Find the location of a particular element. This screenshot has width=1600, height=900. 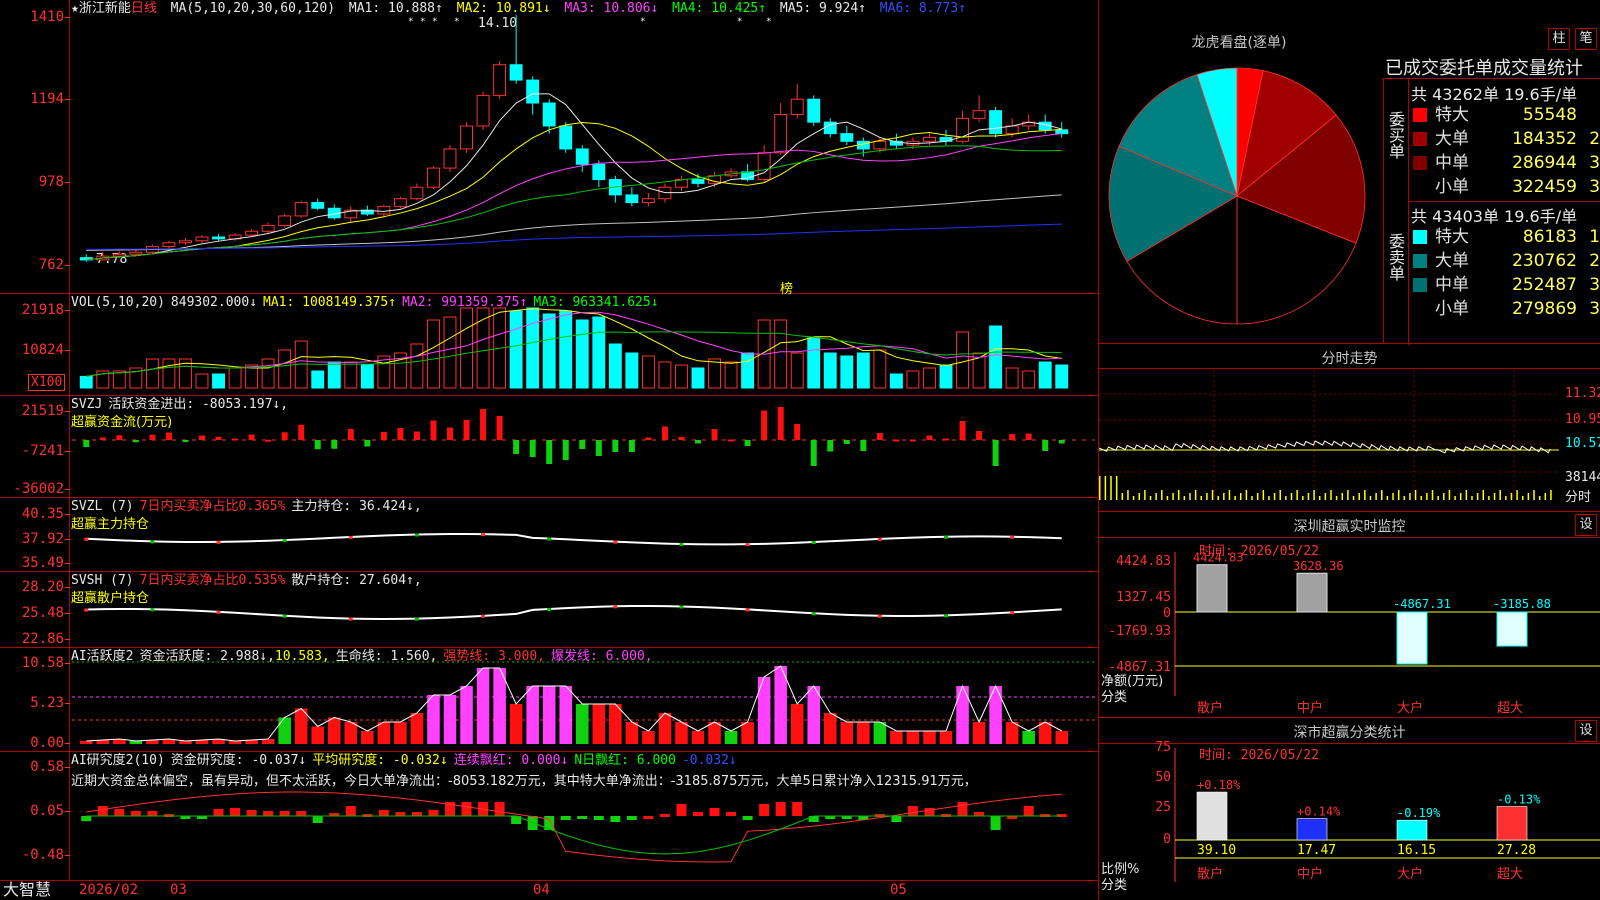

net-bar is located at coordinates (1312, 592).